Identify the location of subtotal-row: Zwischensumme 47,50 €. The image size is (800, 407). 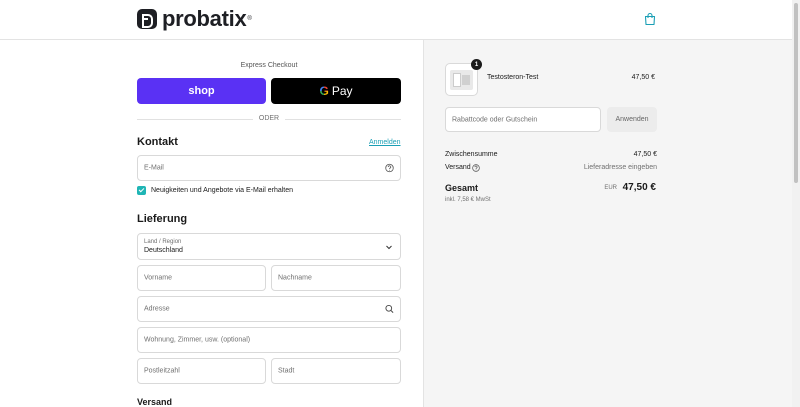
(551, 154).